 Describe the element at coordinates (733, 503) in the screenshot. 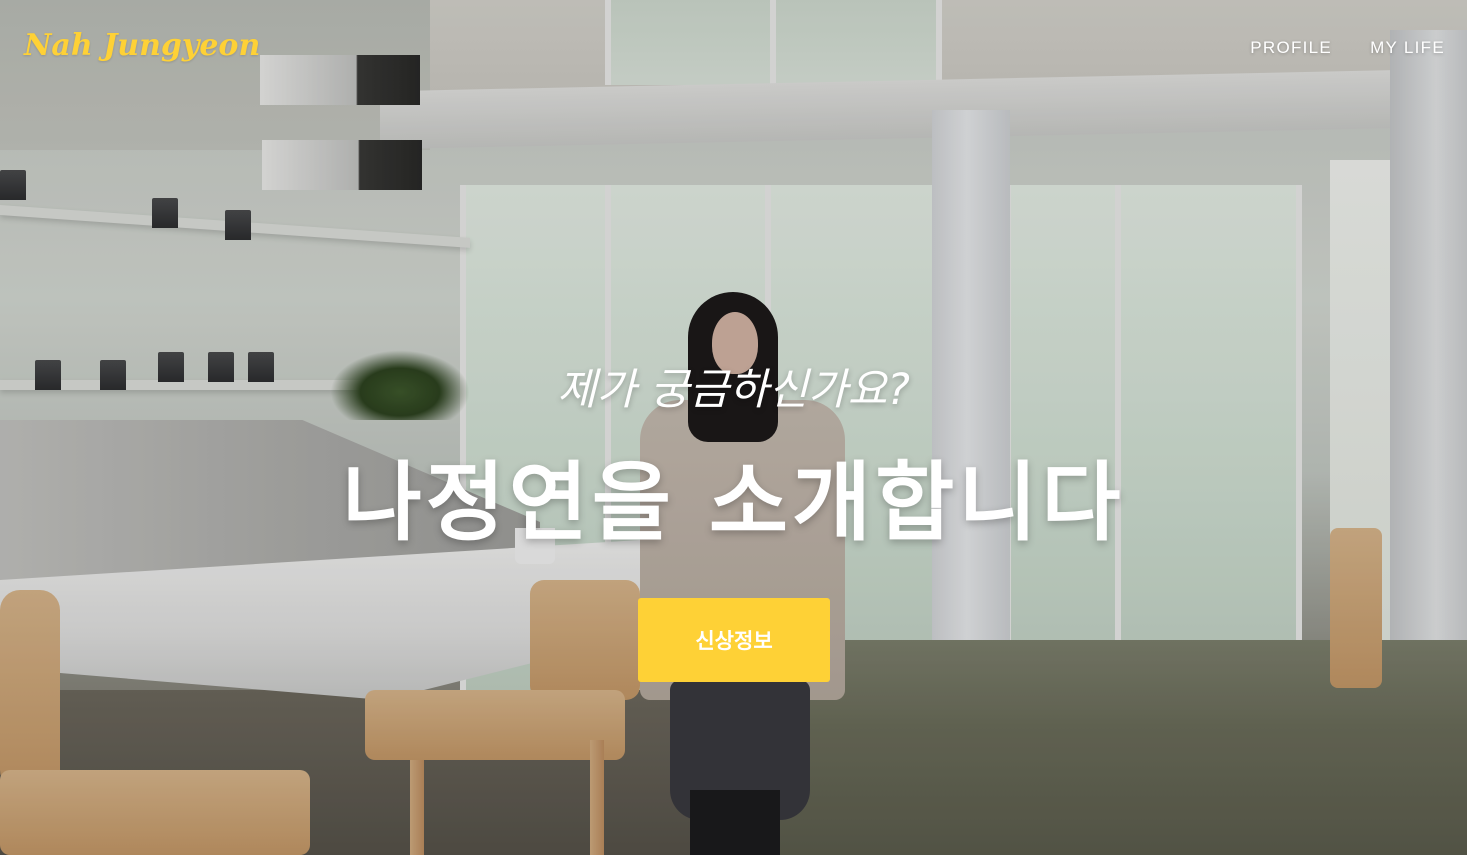

I see `hero-heading: 나정연을 소개합니다` at that location.